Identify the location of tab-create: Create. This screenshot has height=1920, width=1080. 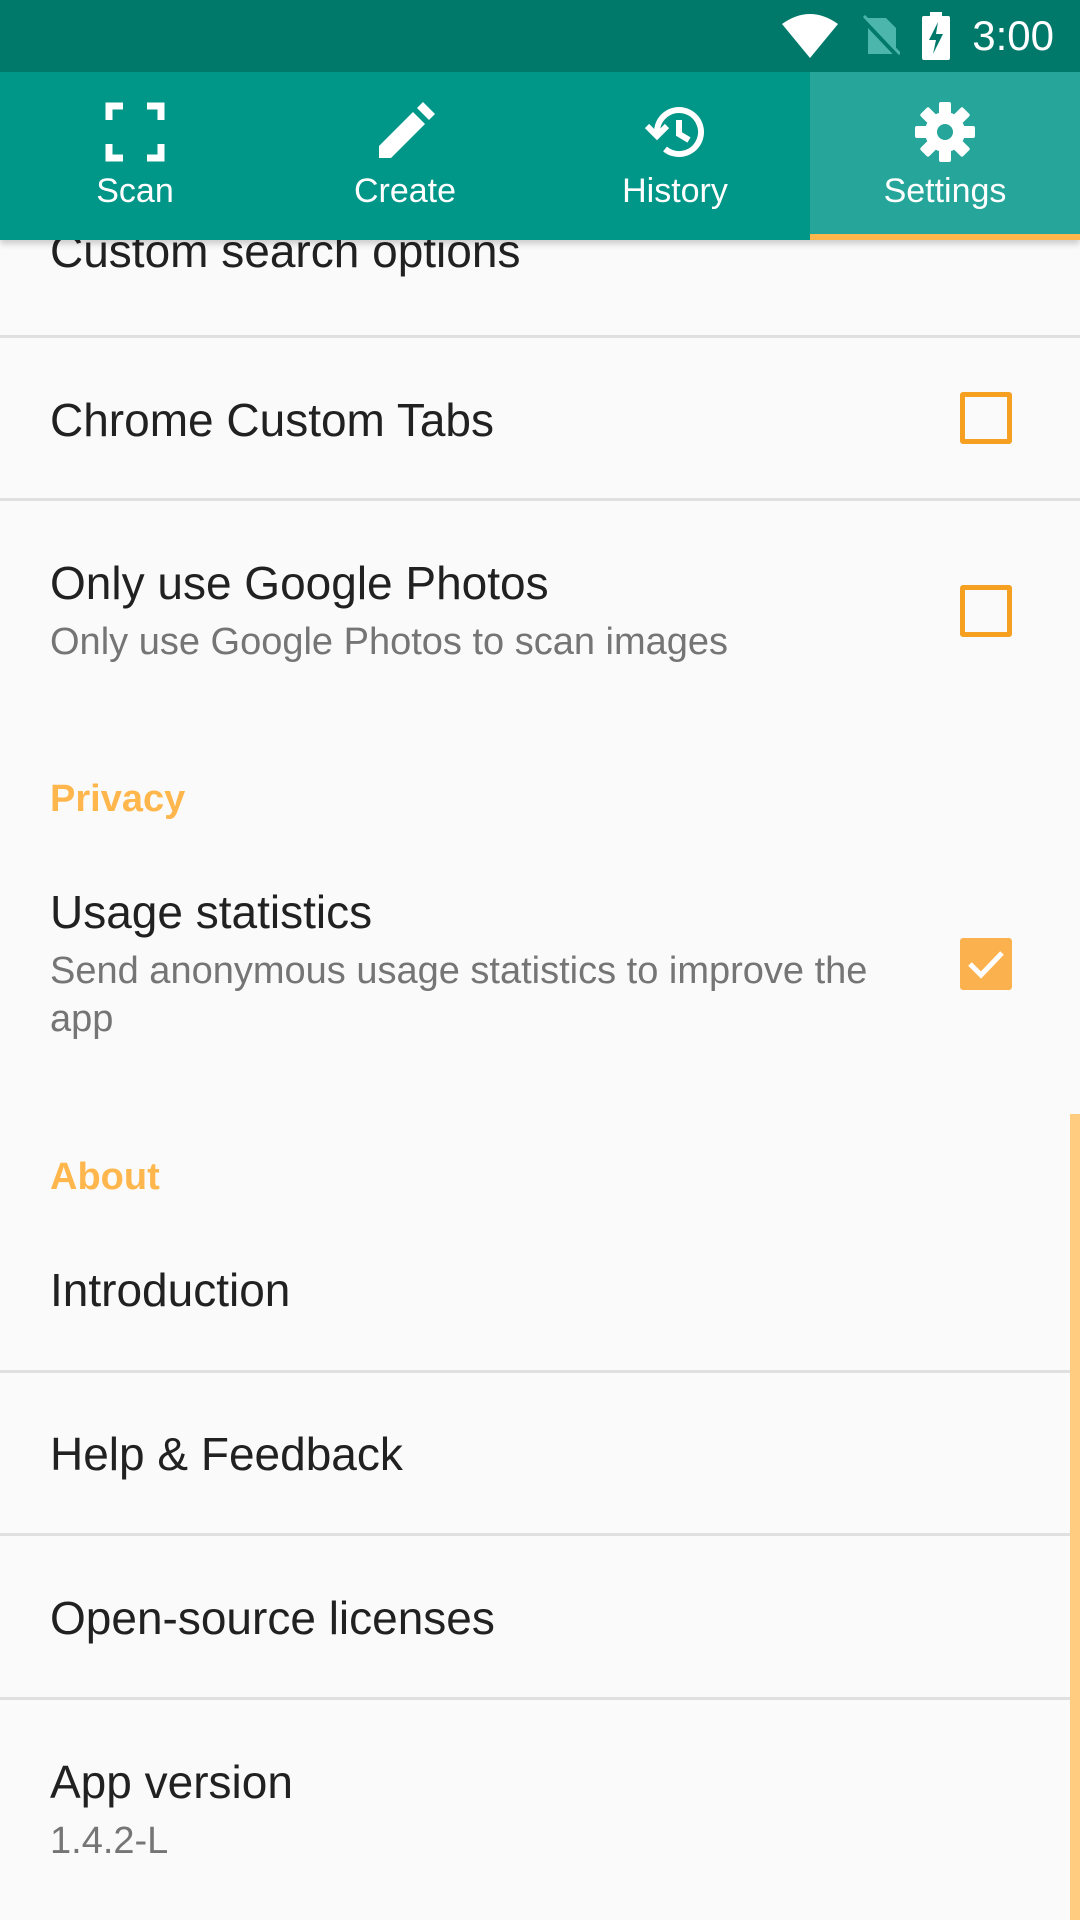
(405, 156).